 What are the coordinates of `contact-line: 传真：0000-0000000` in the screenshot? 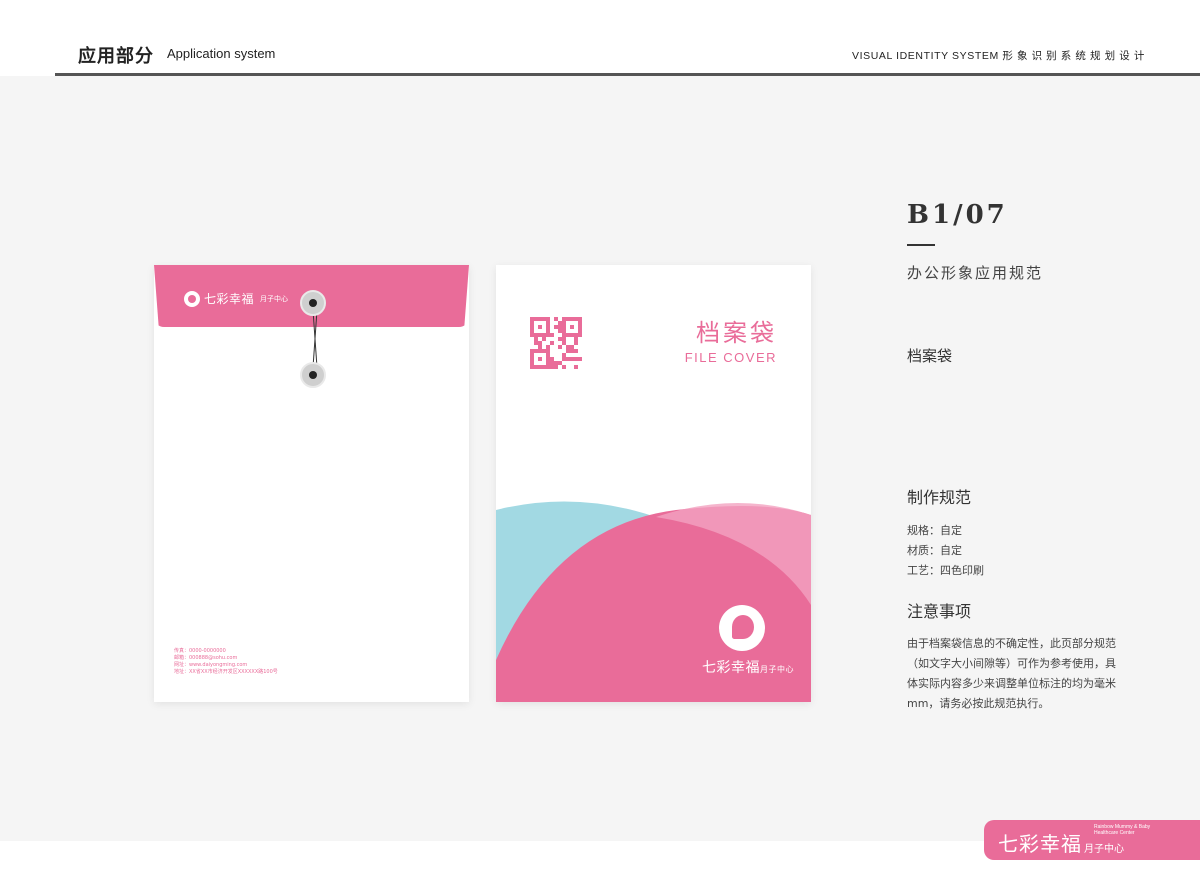 It's located at (200, 651).